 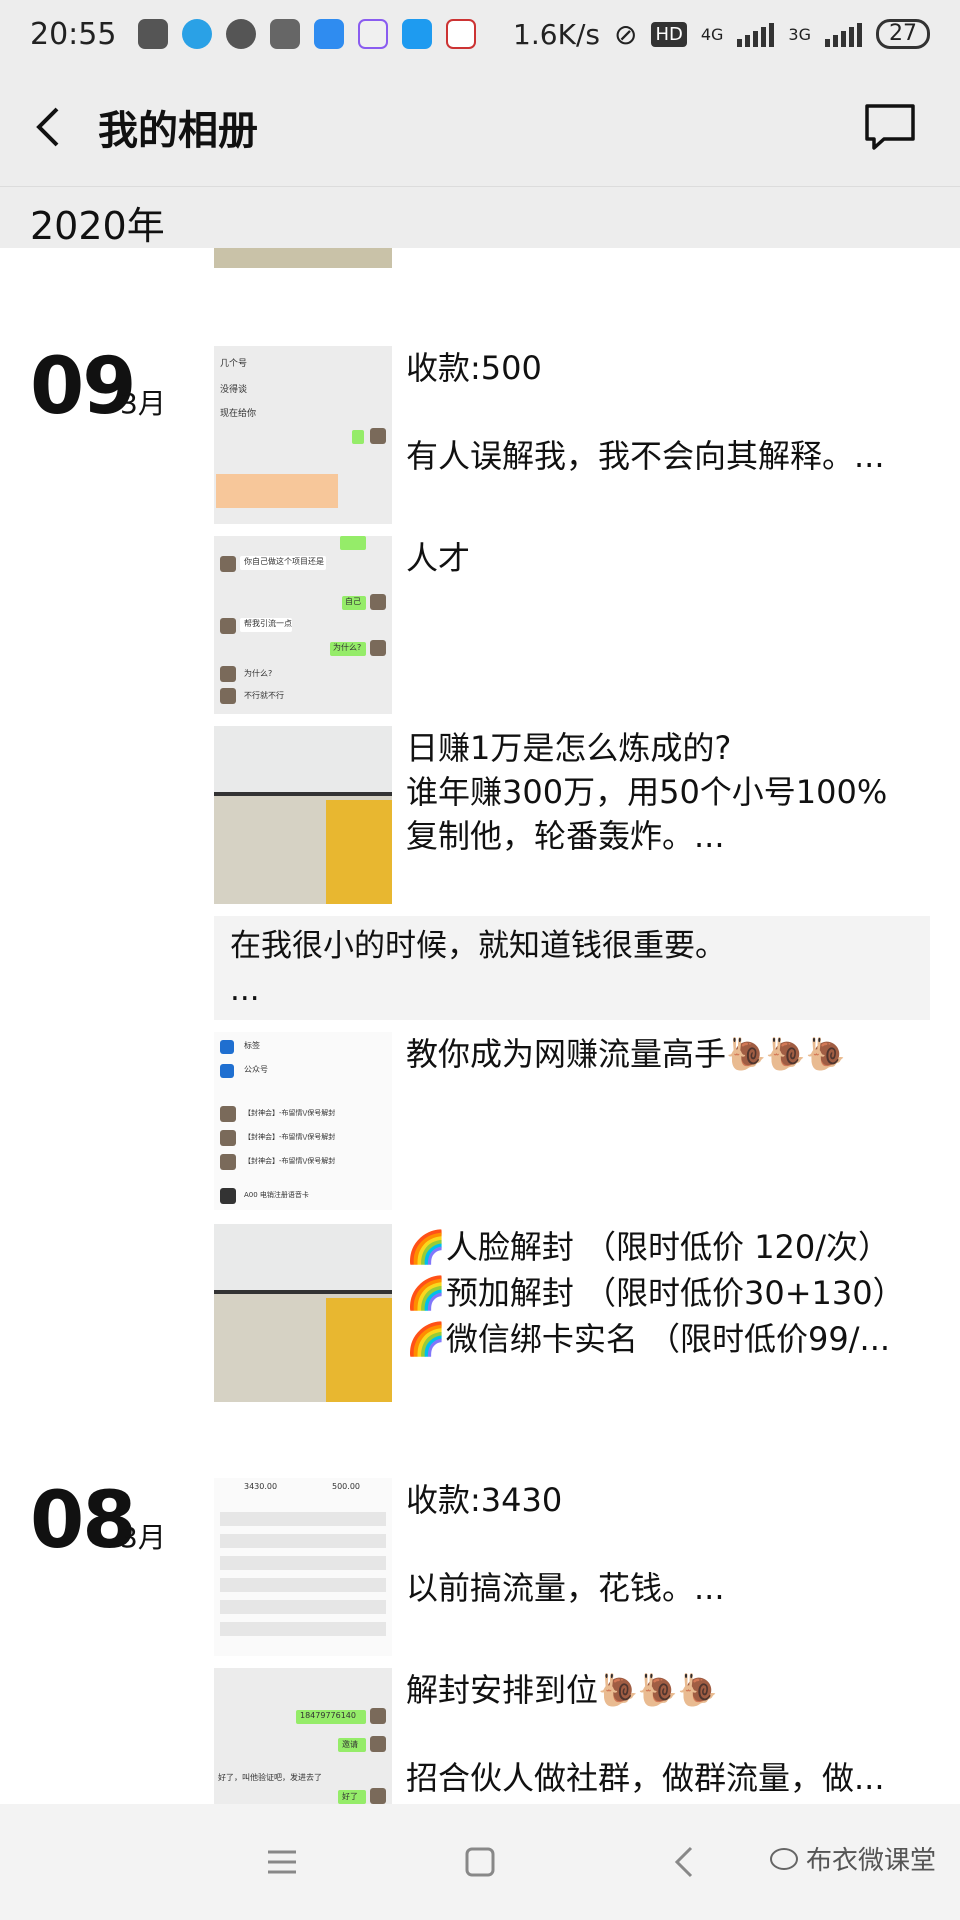 What do you see at coordinates (353, 601) in the screenshot?
I see `thumb-chat-text: 自己` at bounding box center [353, 601].